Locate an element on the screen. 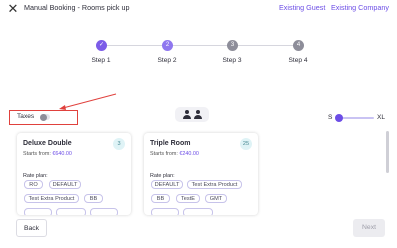 Image resolution: width=397 pixels, height=248 pixels. room-count-badge: 3 is located at coordinates (119, 144).